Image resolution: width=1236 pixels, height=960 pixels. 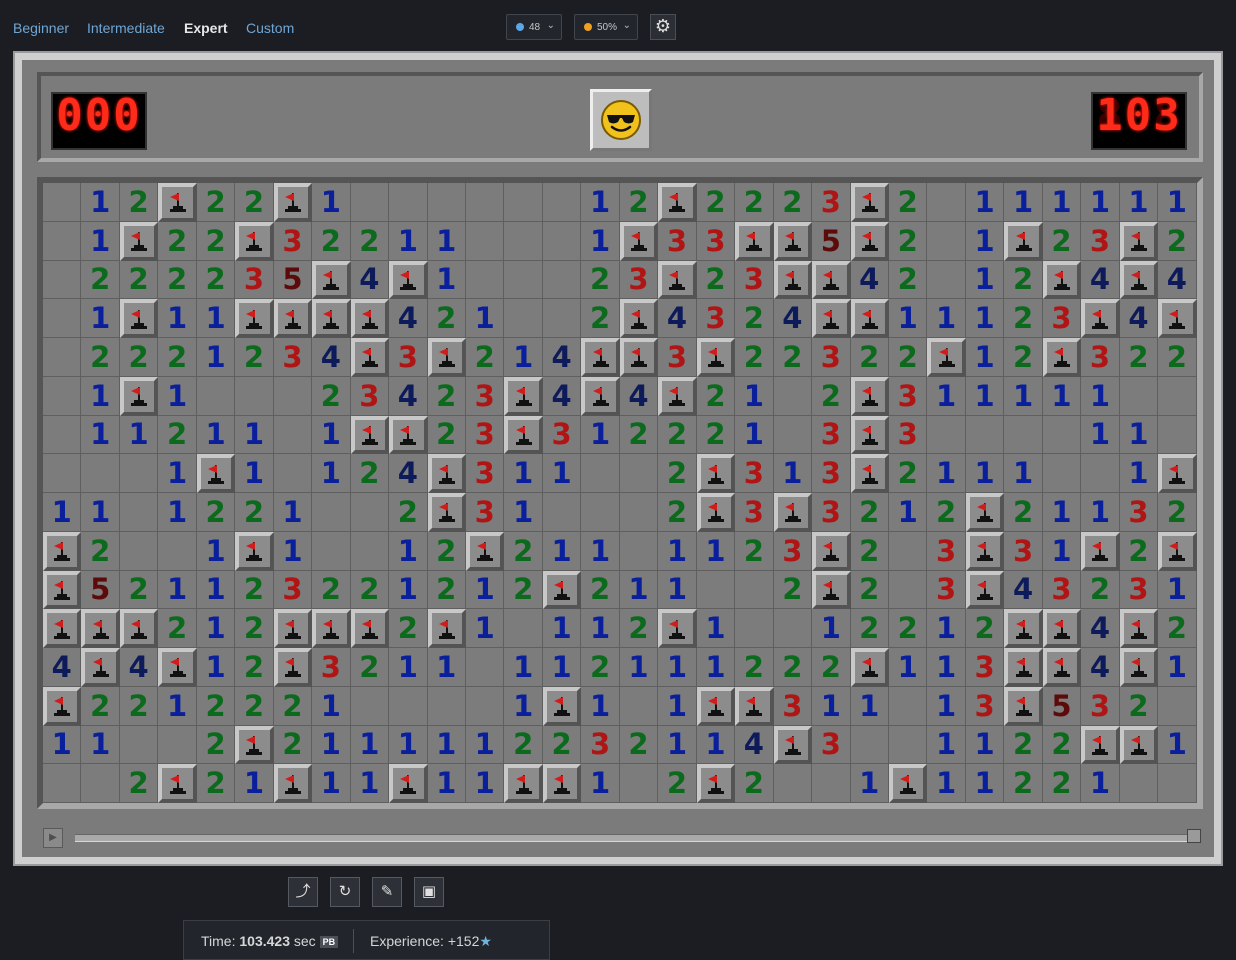 What do you see at coordinates (1139, 318) in the screenshot?
I see `number-cell: 4` at bounding box center [1139, 318].